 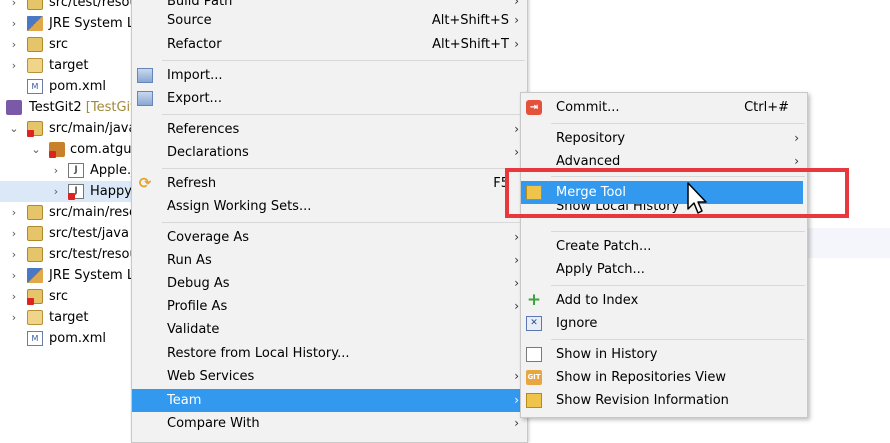 I want to click on menu-item-label: Show Revision Information, so click(x=642, y=400).